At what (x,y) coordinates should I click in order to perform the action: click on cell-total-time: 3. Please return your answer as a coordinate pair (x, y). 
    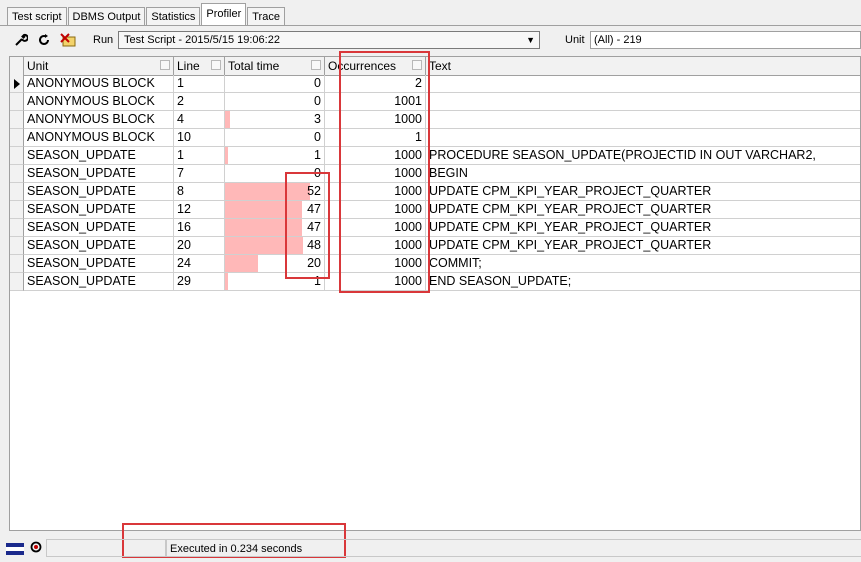
    Looking at the image, I should click on (275, 120).